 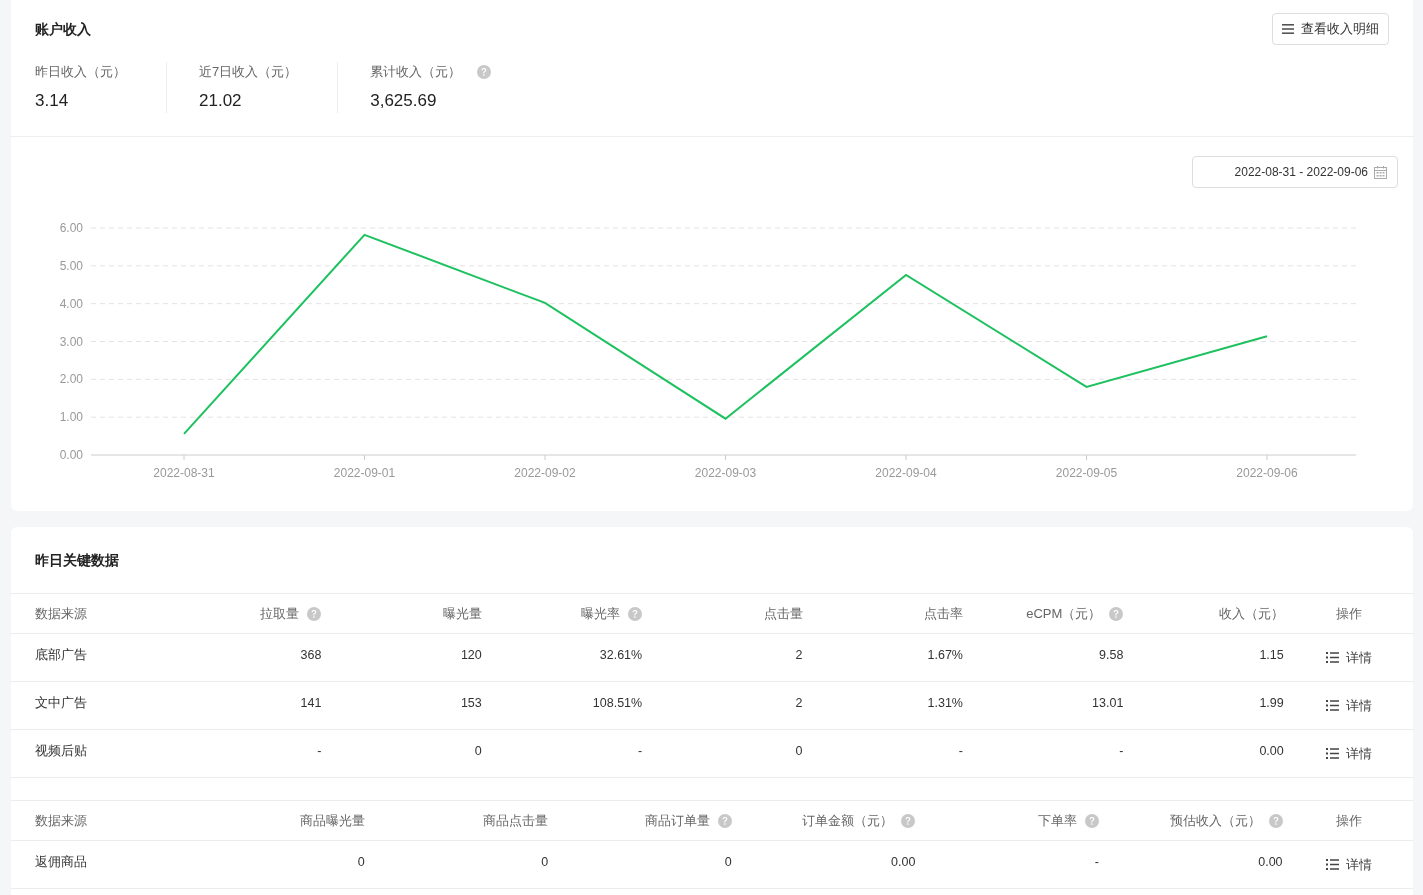 I want to click on table-cell-text: 153, so click(x=471, y=703).